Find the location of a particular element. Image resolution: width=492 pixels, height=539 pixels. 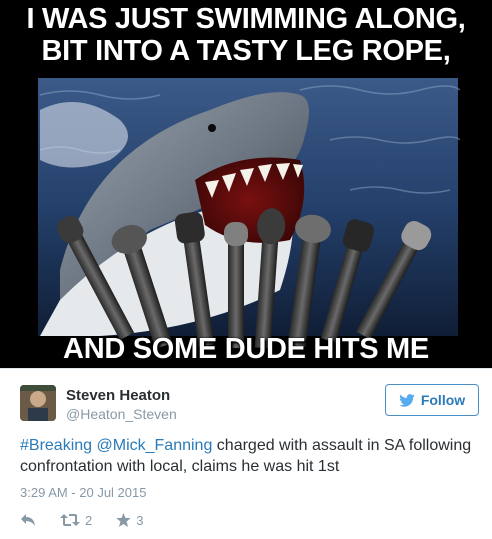

avatar is located at coordinates (38, 403).